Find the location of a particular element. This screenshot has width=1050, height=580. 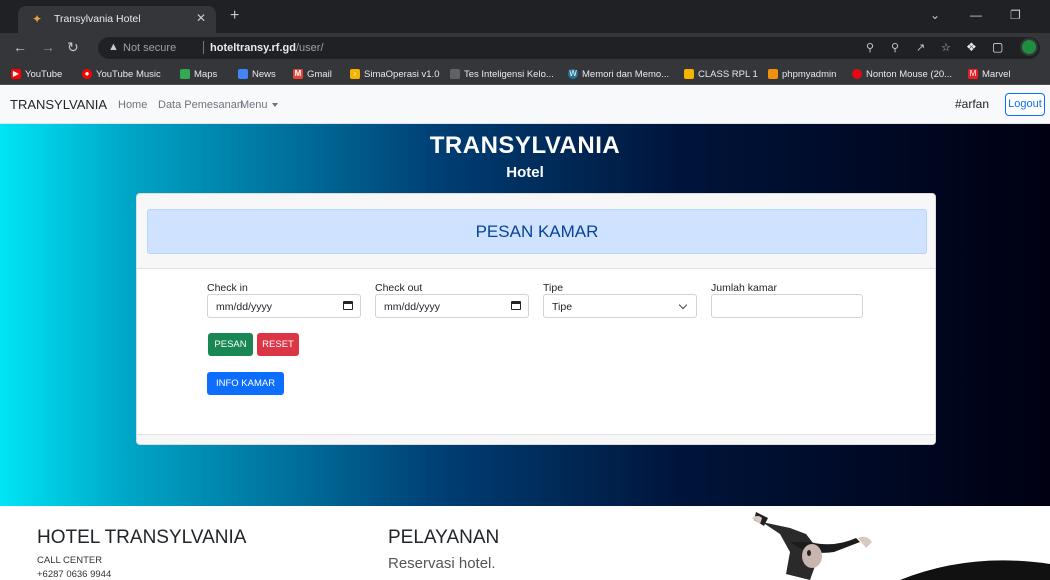

youtube-music-icon: ● is located at coordinates (87, 74).